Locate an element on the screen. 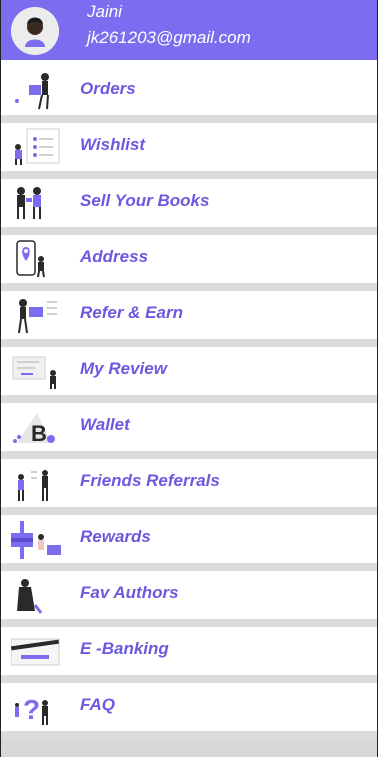 The height and width of the screenshot is (757, 388). user-name: Jaini is located at coordinates (104, 11).